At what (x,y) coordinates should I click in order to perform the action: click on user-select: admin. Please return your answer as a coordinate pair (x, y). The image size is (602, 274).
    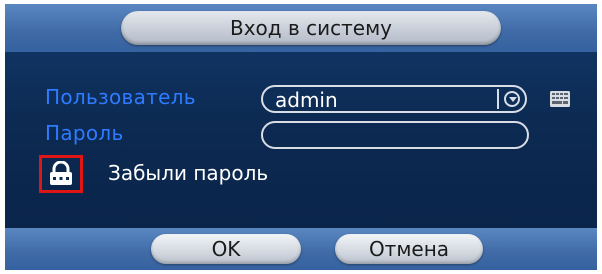
    Looking at the image, I should click on (394, 99).